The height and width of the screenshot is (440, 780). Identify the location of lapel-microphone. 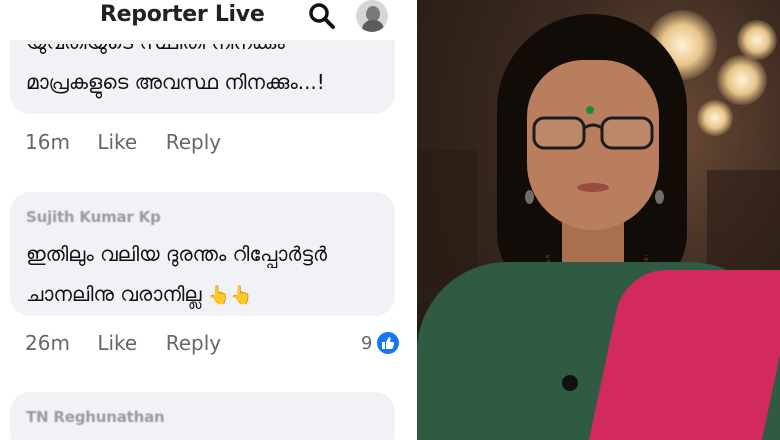
(570, 383).